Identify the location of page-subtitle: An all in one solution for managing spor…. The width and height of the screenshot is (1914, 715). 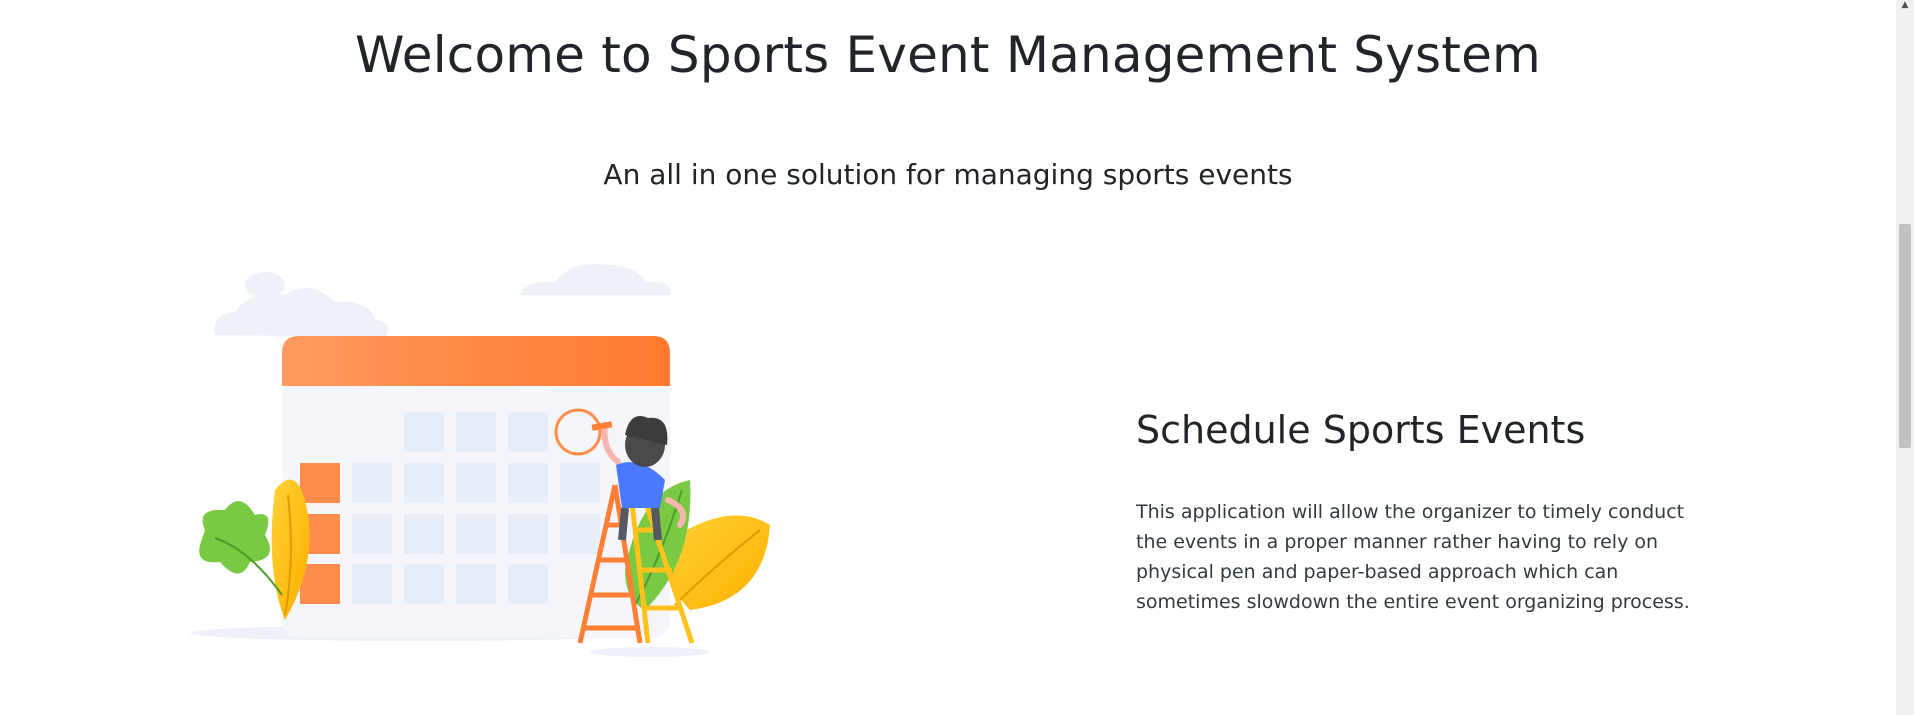
(948, 174).